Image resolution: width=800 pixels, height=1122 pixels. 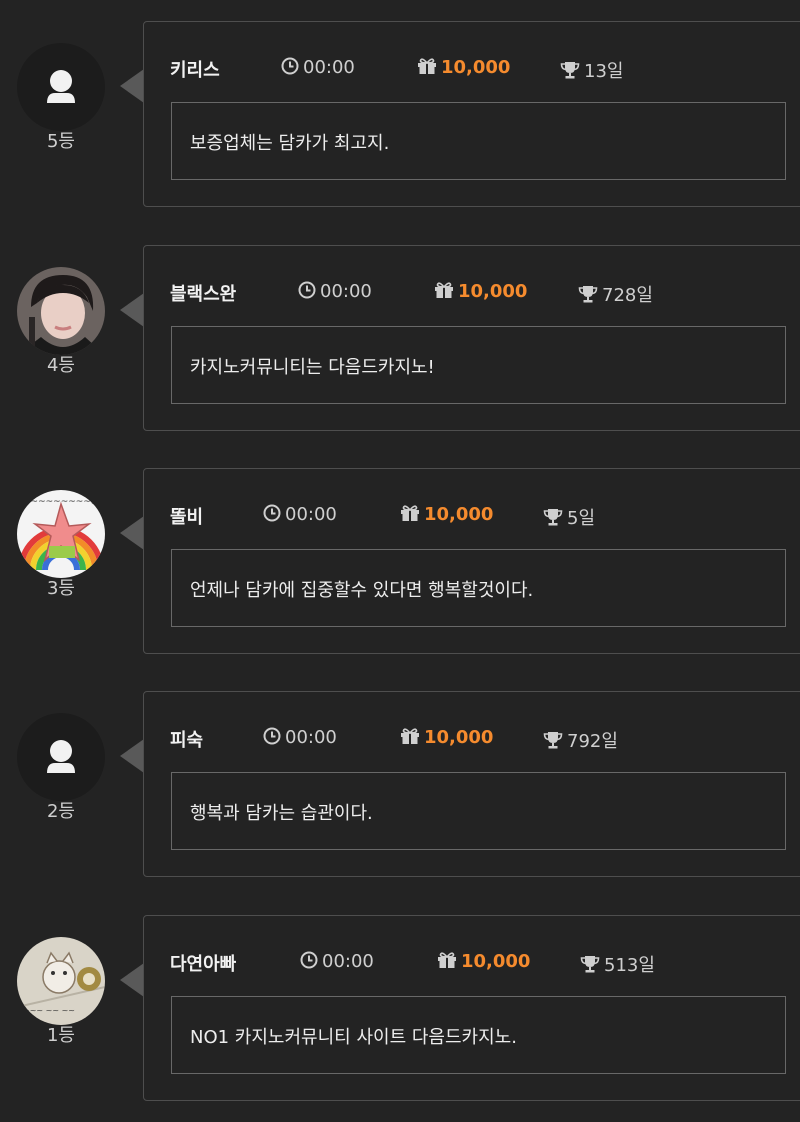 What do you see at coordinates (353, 1037) in the screenshot?
I see `message-text: NO1 카지노커뮤니티 사이트 다음드카지노.` at bounding box center [353, 1037].